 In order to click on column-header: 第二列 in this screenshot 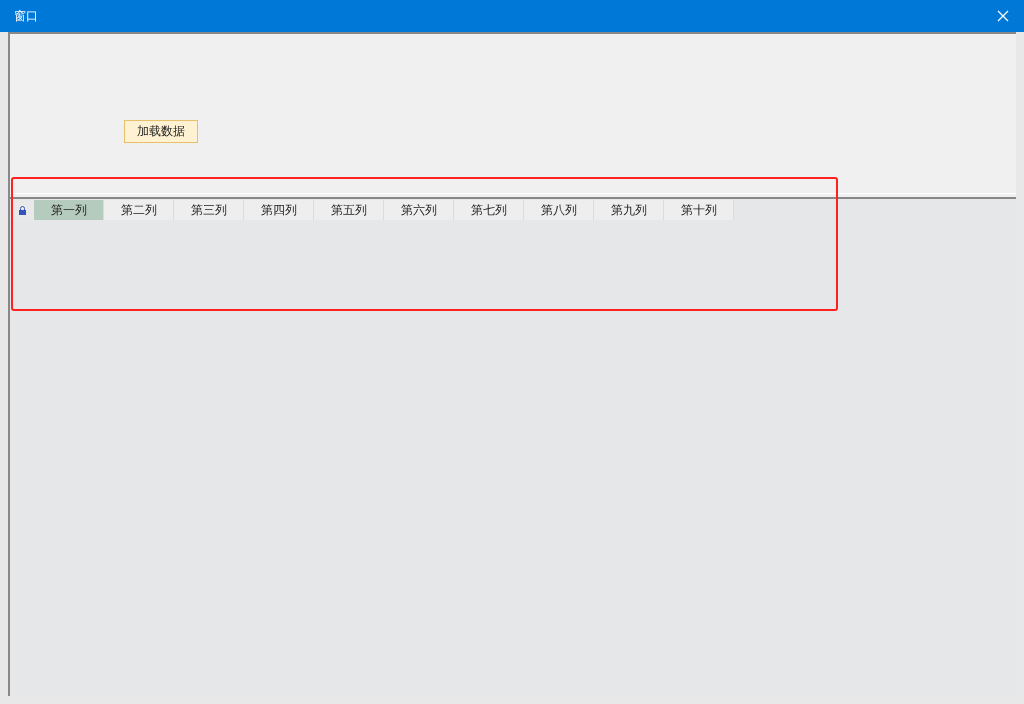, I will do `click(139, 210)`.